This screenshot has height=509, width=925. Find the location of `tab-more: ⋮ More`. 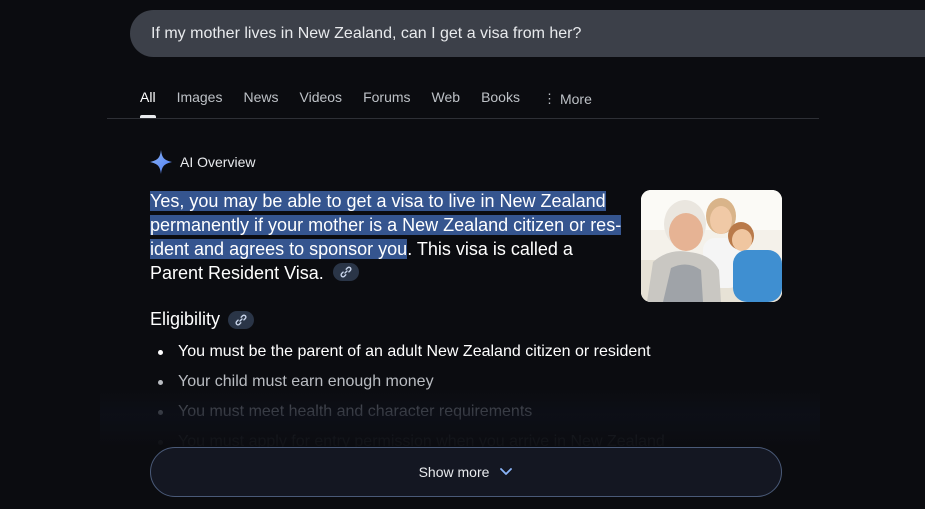

tab-more: ⋮ More is located at coordinates (566, 99).